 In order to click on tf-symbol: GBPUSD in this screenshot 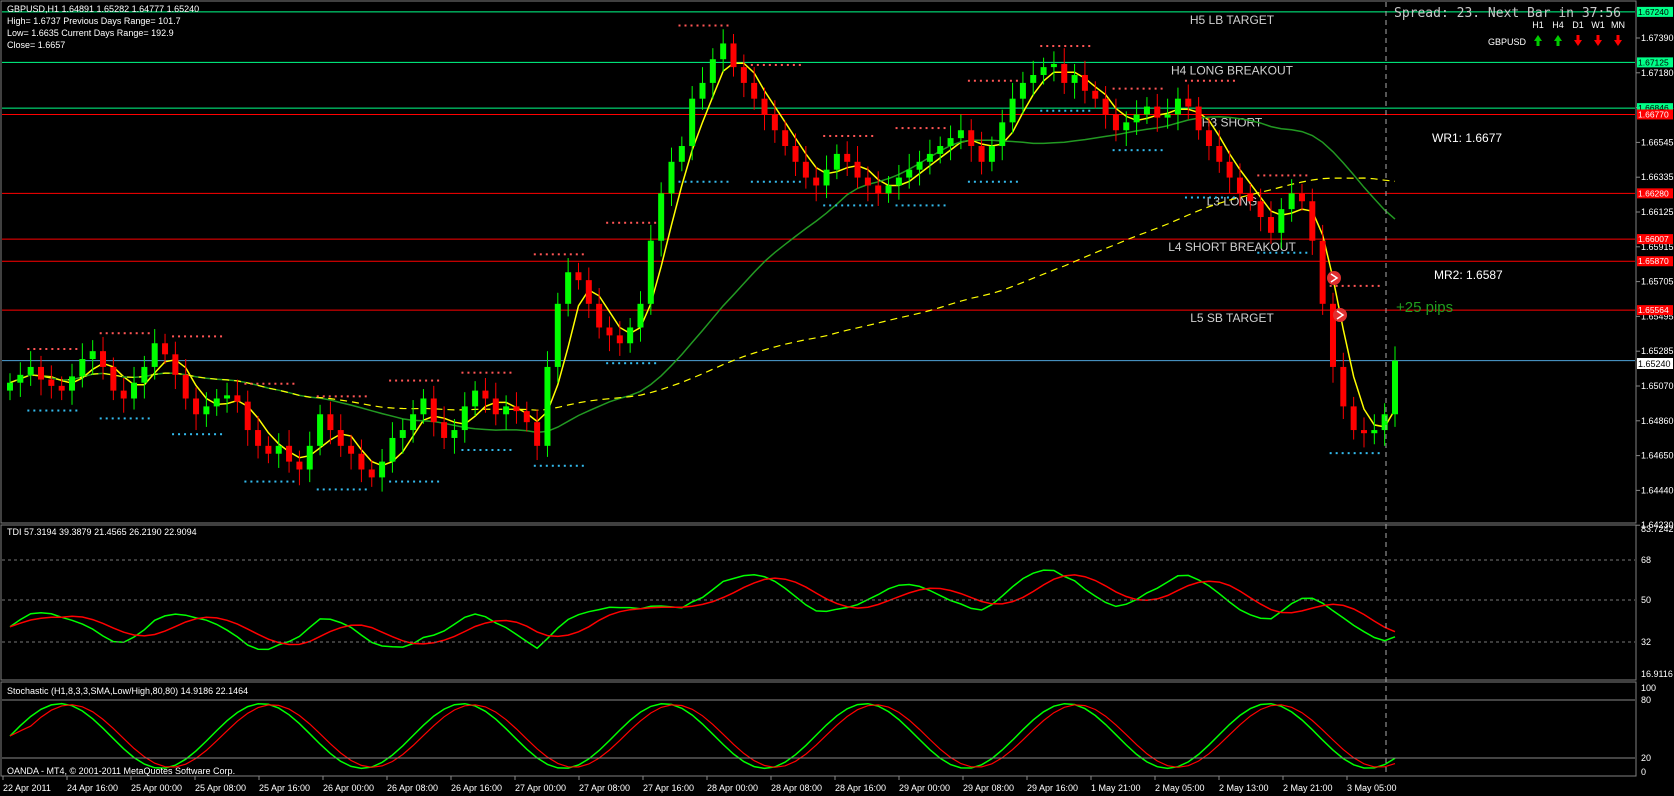, I will do `click(1507, 42)`.